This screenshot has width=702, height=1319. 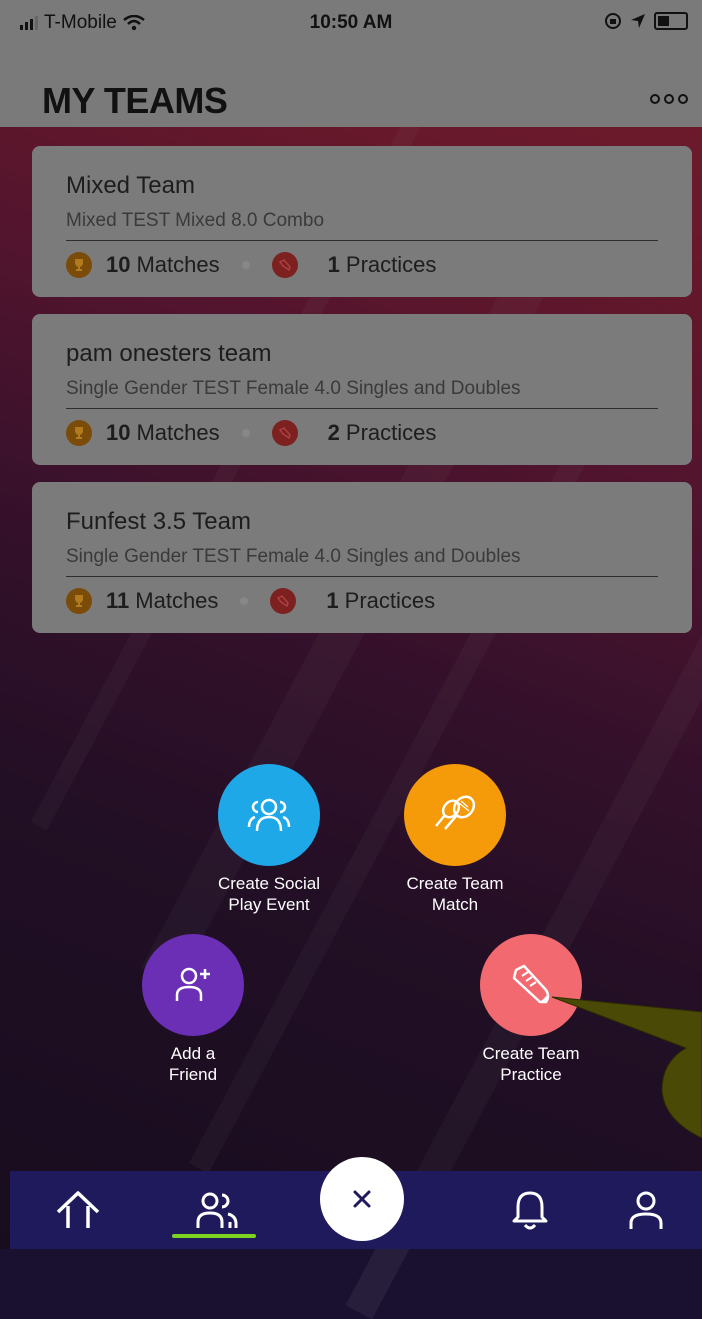 What do you see at coordinates (169, 353) in the screenshot?
I see `team-name: pam onesters team` at bounding box center [169, 353].